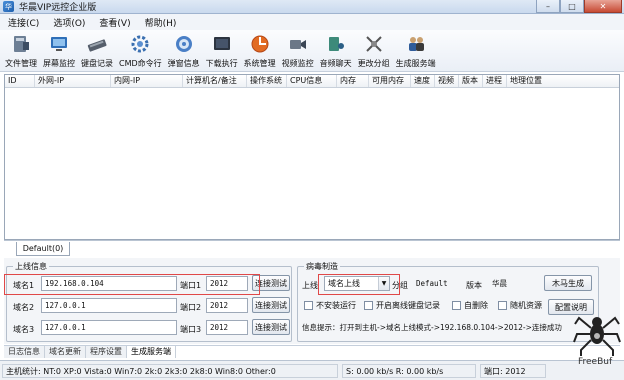  Describe the element at coordinates (151, 352) in the screenshot. I see `tab-build-server: 生成服务端` at that location.